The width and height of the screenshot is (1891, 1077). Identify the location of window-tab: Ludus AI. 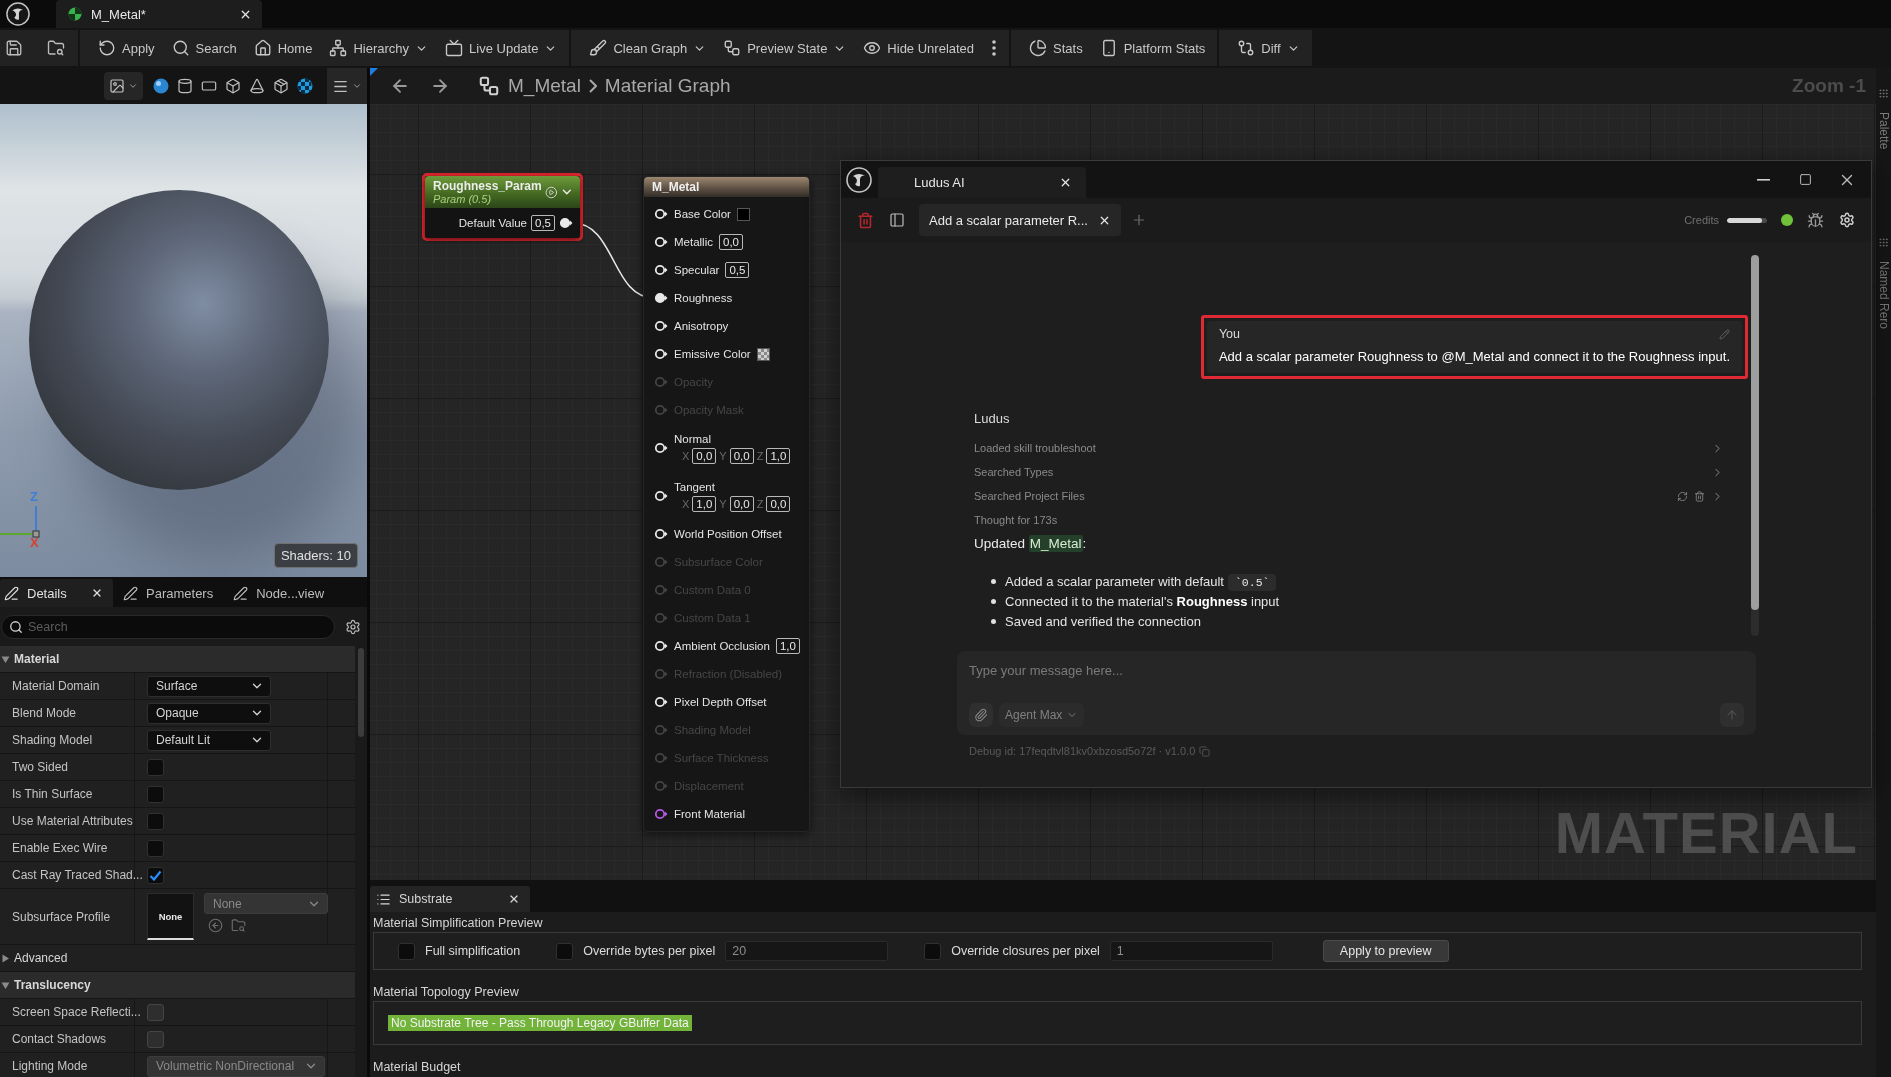
(982, 182).